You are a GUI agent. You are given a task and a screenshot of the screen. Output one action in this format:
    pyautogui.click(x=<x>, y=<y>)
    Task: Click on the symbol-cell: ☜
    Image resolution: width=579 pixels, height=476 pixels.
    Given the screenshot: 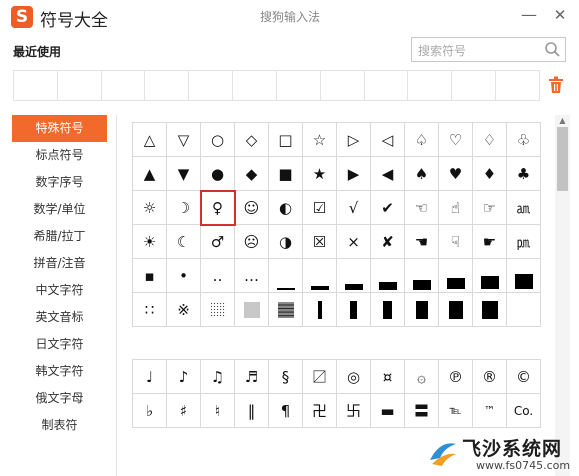 What is the action you would take?
    pyautogui.click(x=422, y=208)
    